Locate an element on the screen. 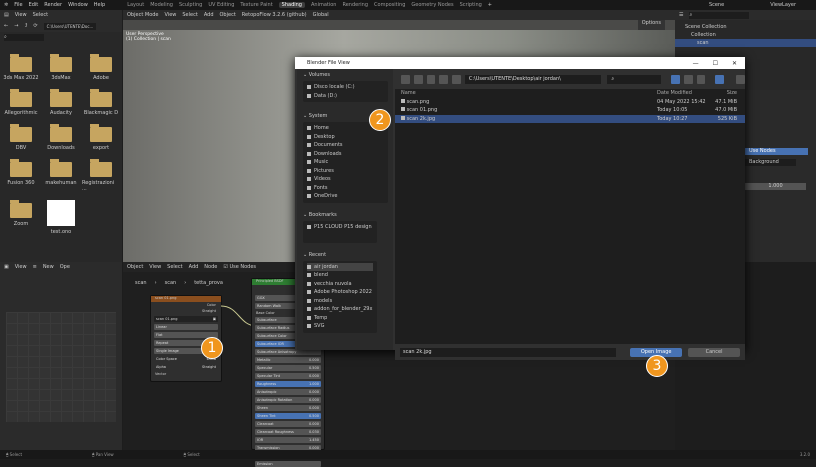 This screenshot has width=816, height=467. system-item: Documents is located at coordinates (345, 145).